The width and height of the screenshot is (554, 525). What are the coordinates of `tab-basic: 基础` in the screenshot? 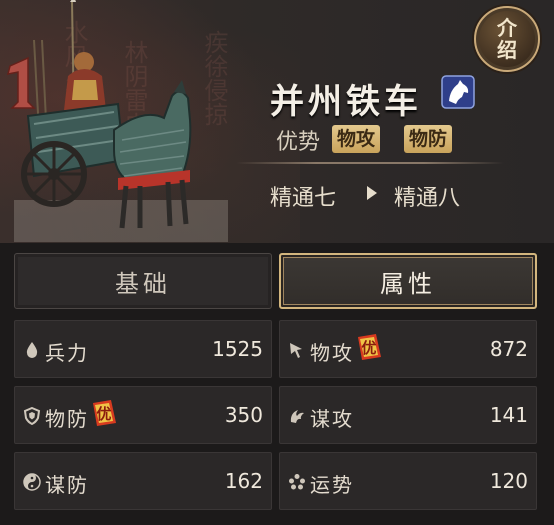 It's located at (143, 281).